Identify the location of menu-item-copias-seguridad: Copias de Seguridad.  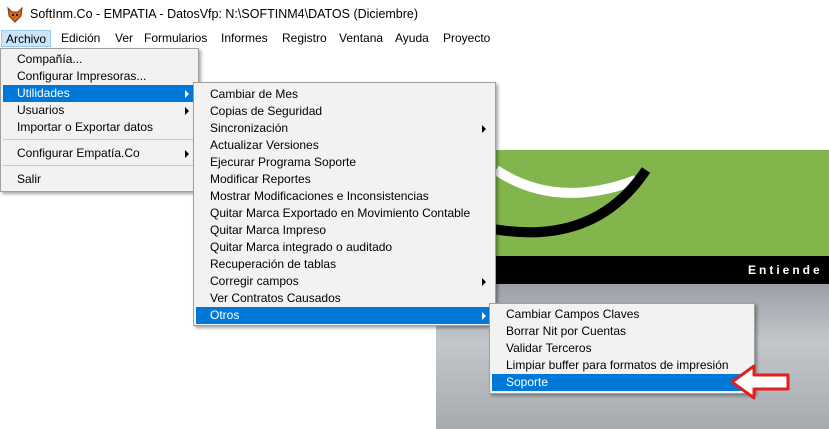
(344, 111).